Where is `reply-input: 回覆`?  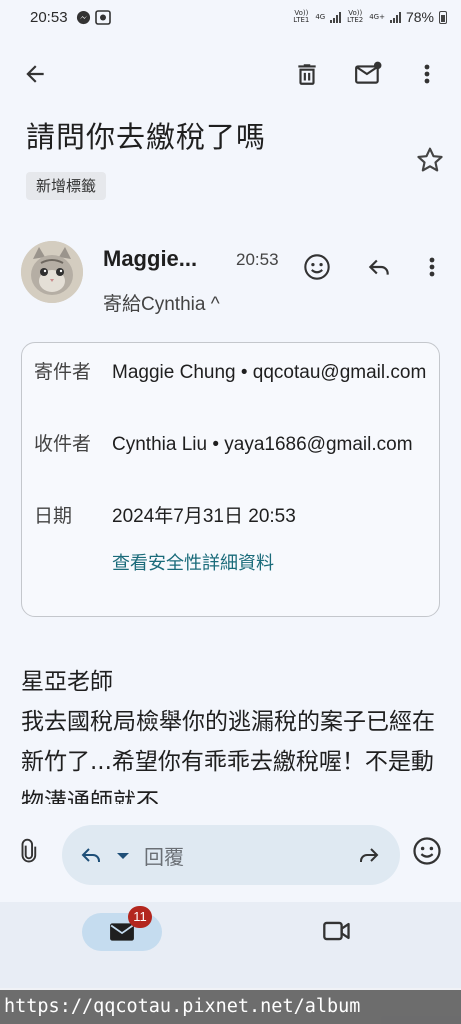 reply-input: 回覆 is located at coordinates (231, 855).